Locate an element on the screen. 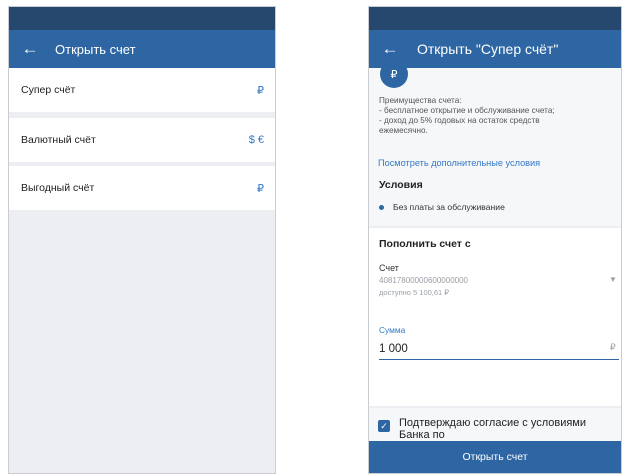 The height and width of the screenshot is (474, 622). amount-label: Сумма is located at coordinates (392, 330).